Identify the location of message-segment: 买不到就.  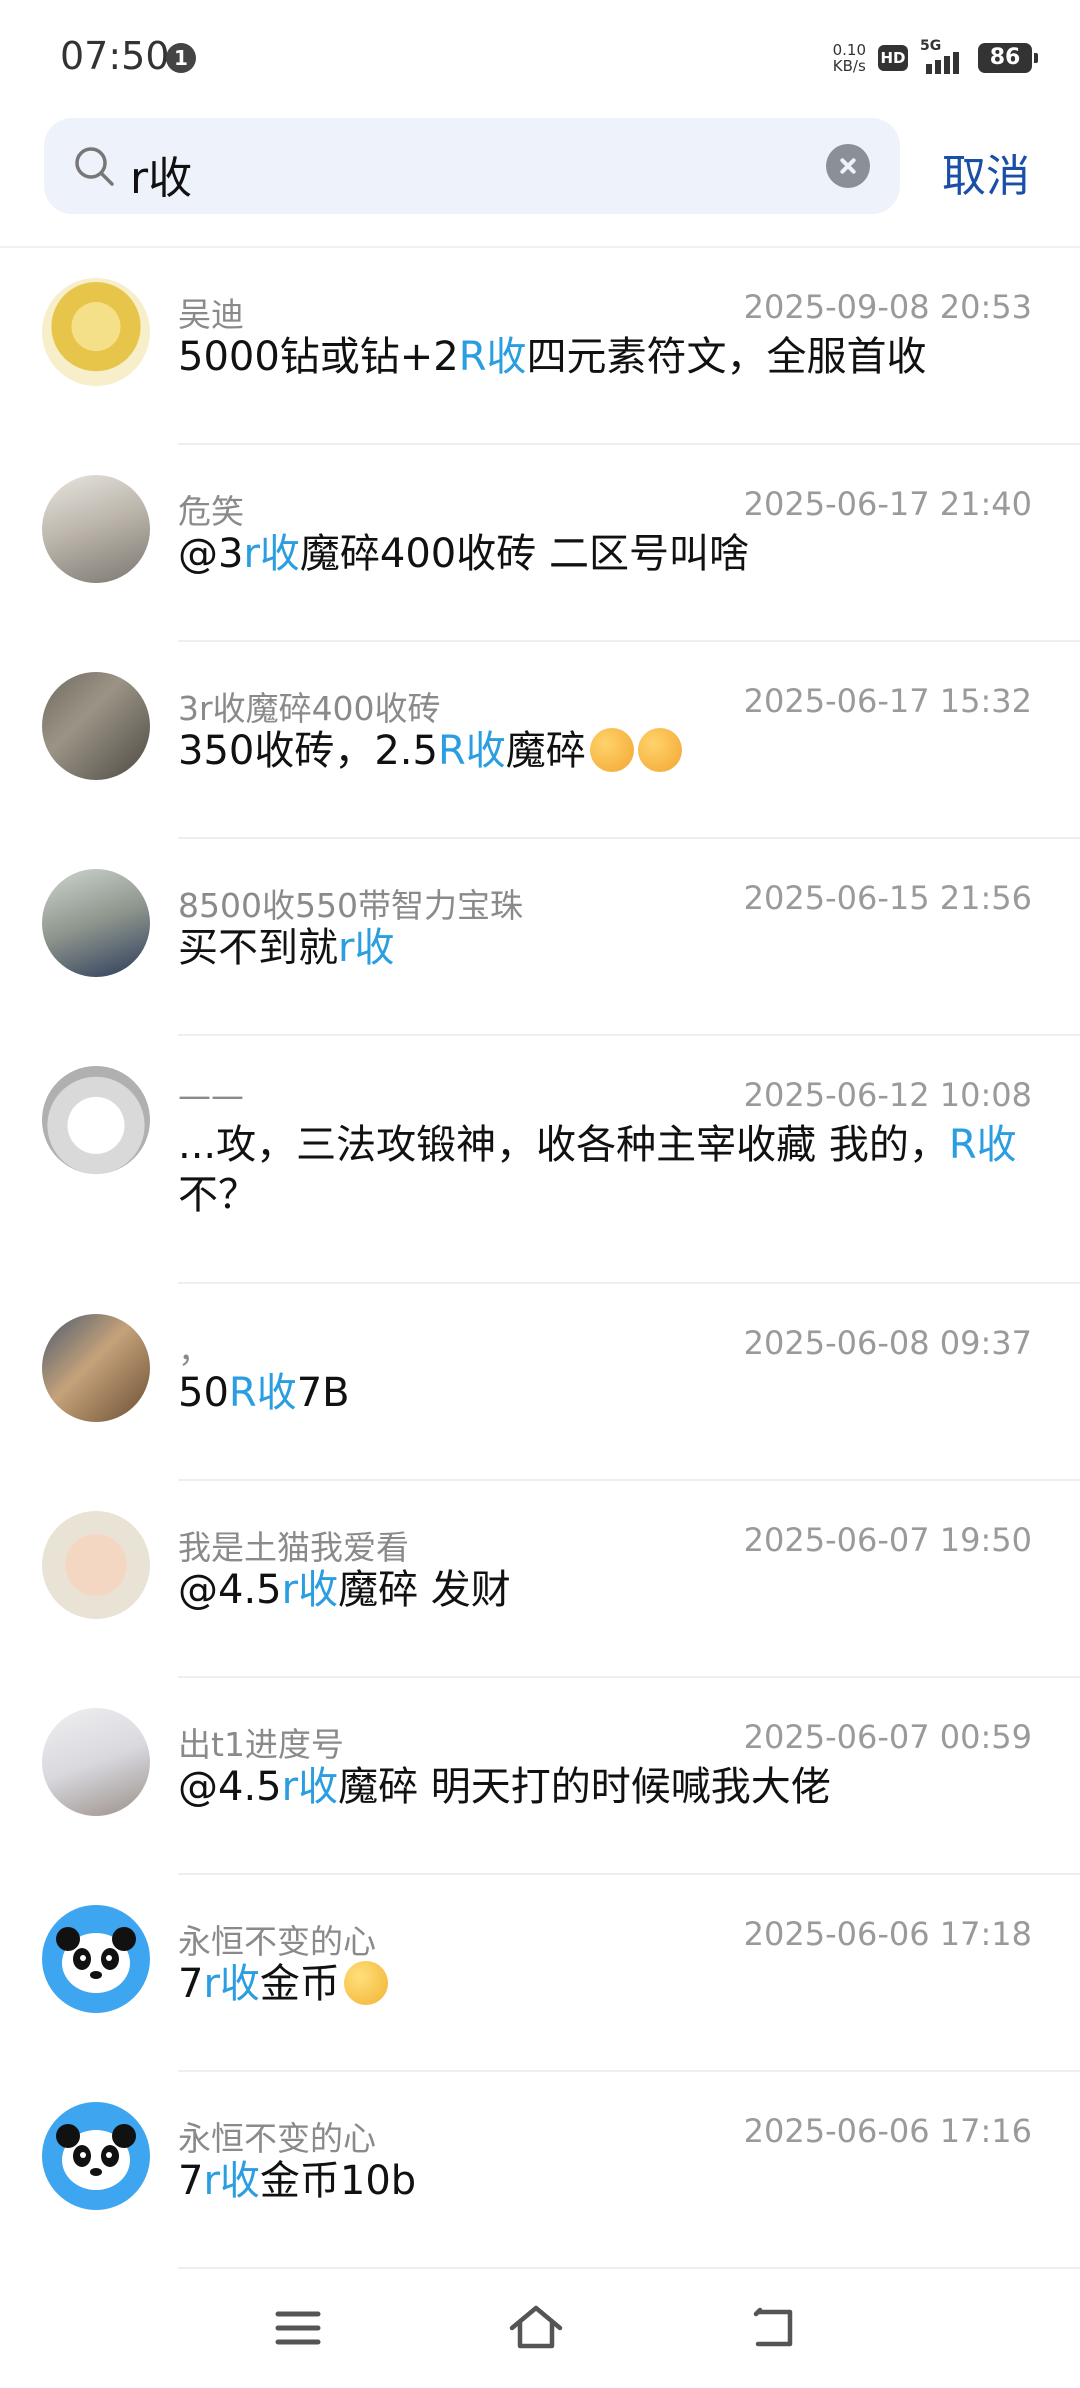
(258, 948).